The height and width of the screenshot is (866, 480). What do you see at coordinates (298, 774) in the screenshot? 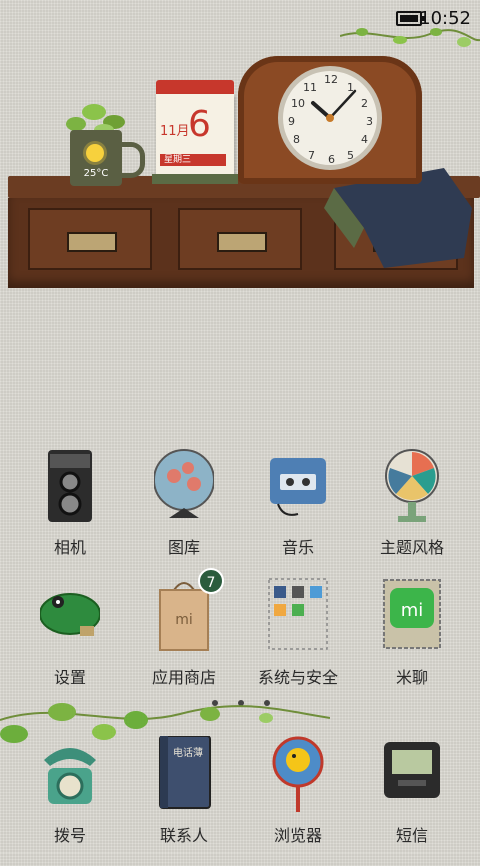
I see `duck-drum-icon` at bounding box center [298, 774].